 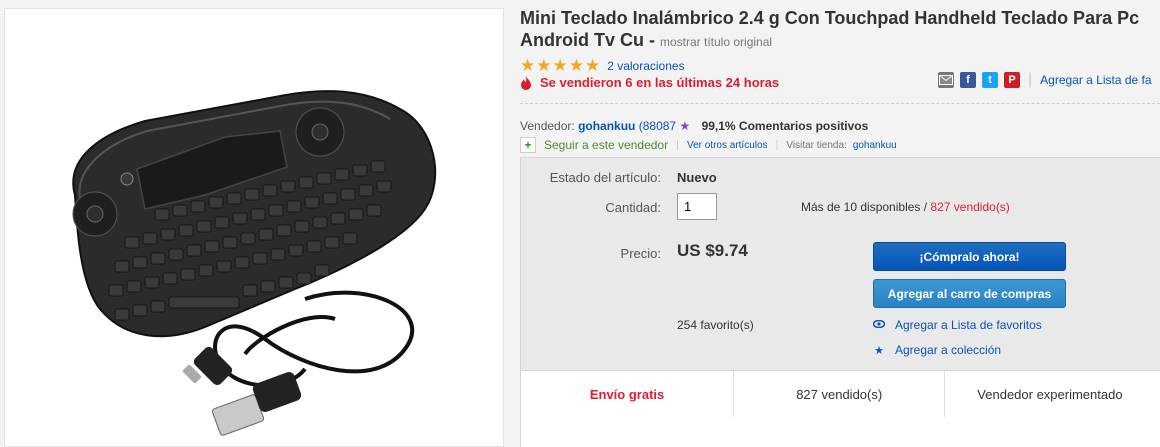 I want to click on flame-icon, so click(x=526, y=82).